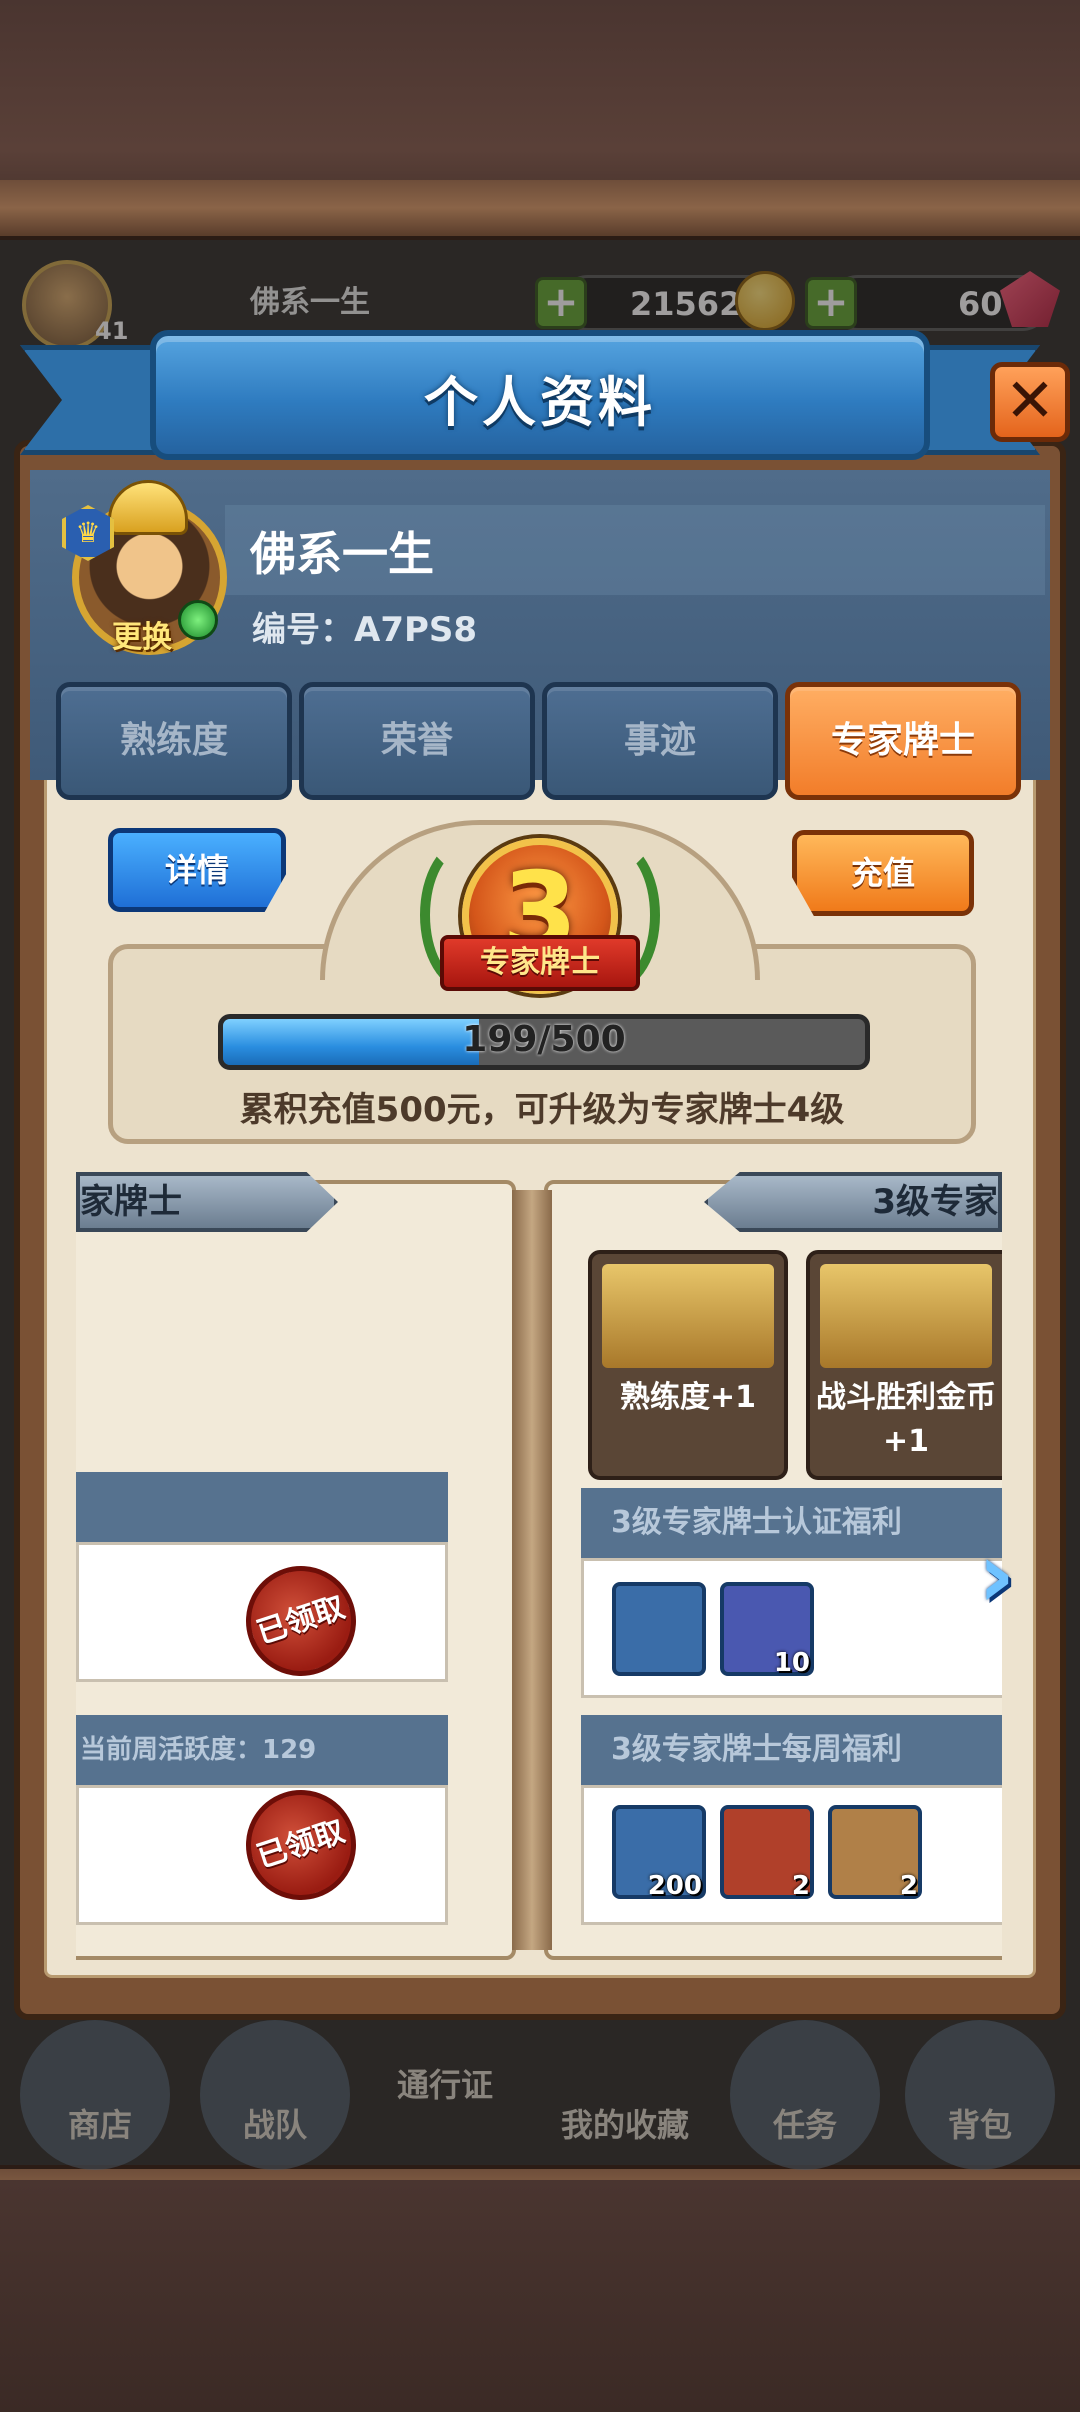  What do you see at coordinates (687, 1397) in the screenshot?
I see `perk-label: 熟练度+1` at bounding box center [687, 1397].